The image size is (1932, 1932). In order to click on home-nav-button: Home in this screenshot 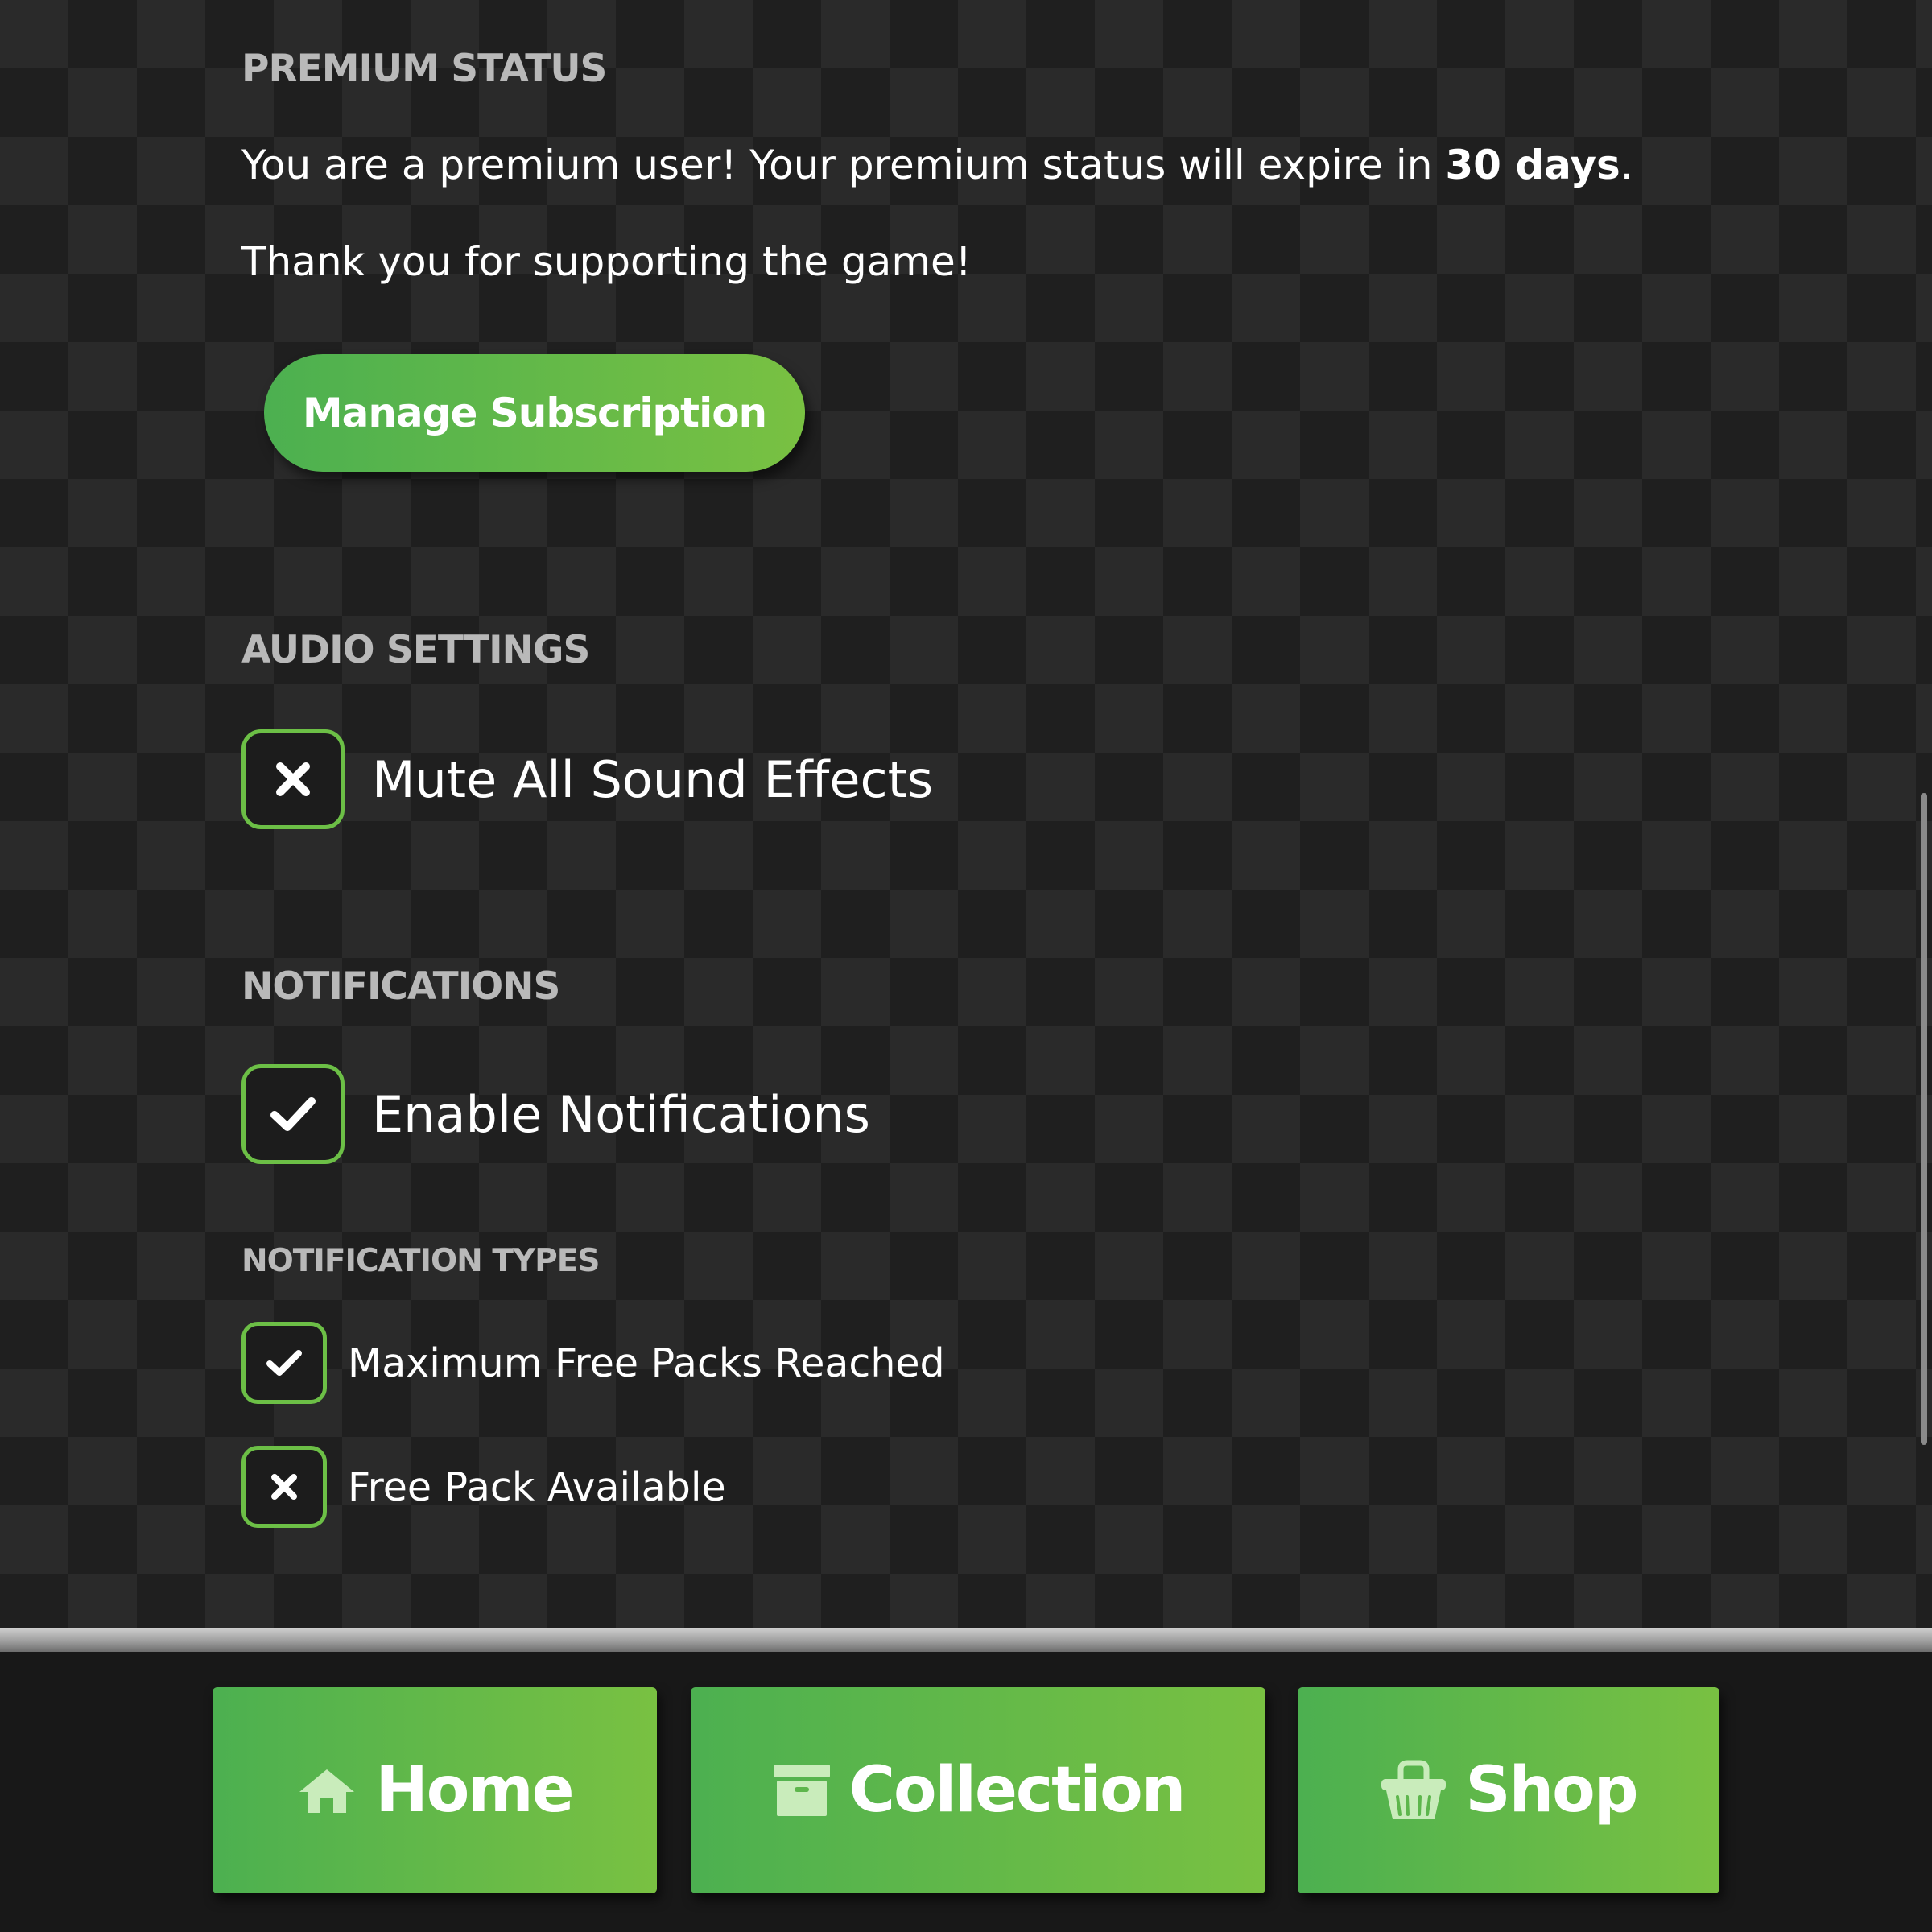, I will do `click(435, 1790)`.